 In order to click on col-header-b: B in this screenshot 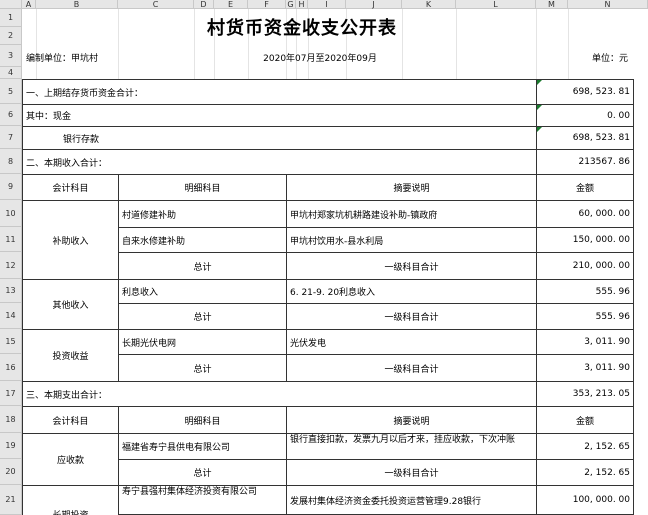, I will do `click(77, 4)`.